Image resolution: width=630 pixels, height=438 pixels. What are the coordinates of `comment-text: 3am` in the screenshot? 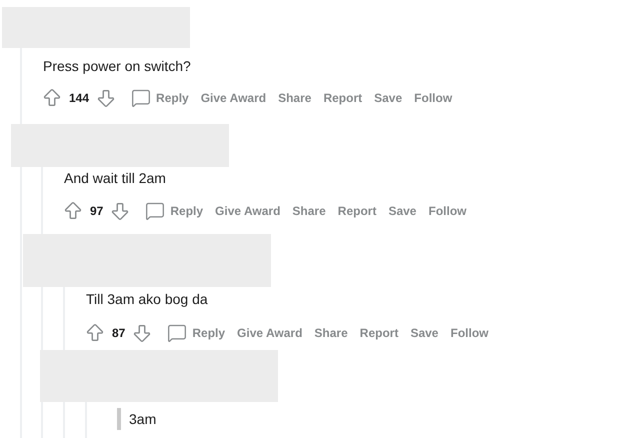 It's located at (142, 419).